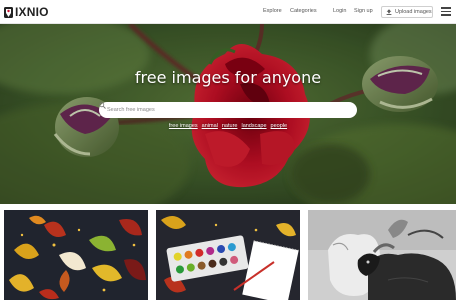  Describe the element at coordinates (382, 255) in the screenshot. I see `gallery-image-black-sheep` at that location.